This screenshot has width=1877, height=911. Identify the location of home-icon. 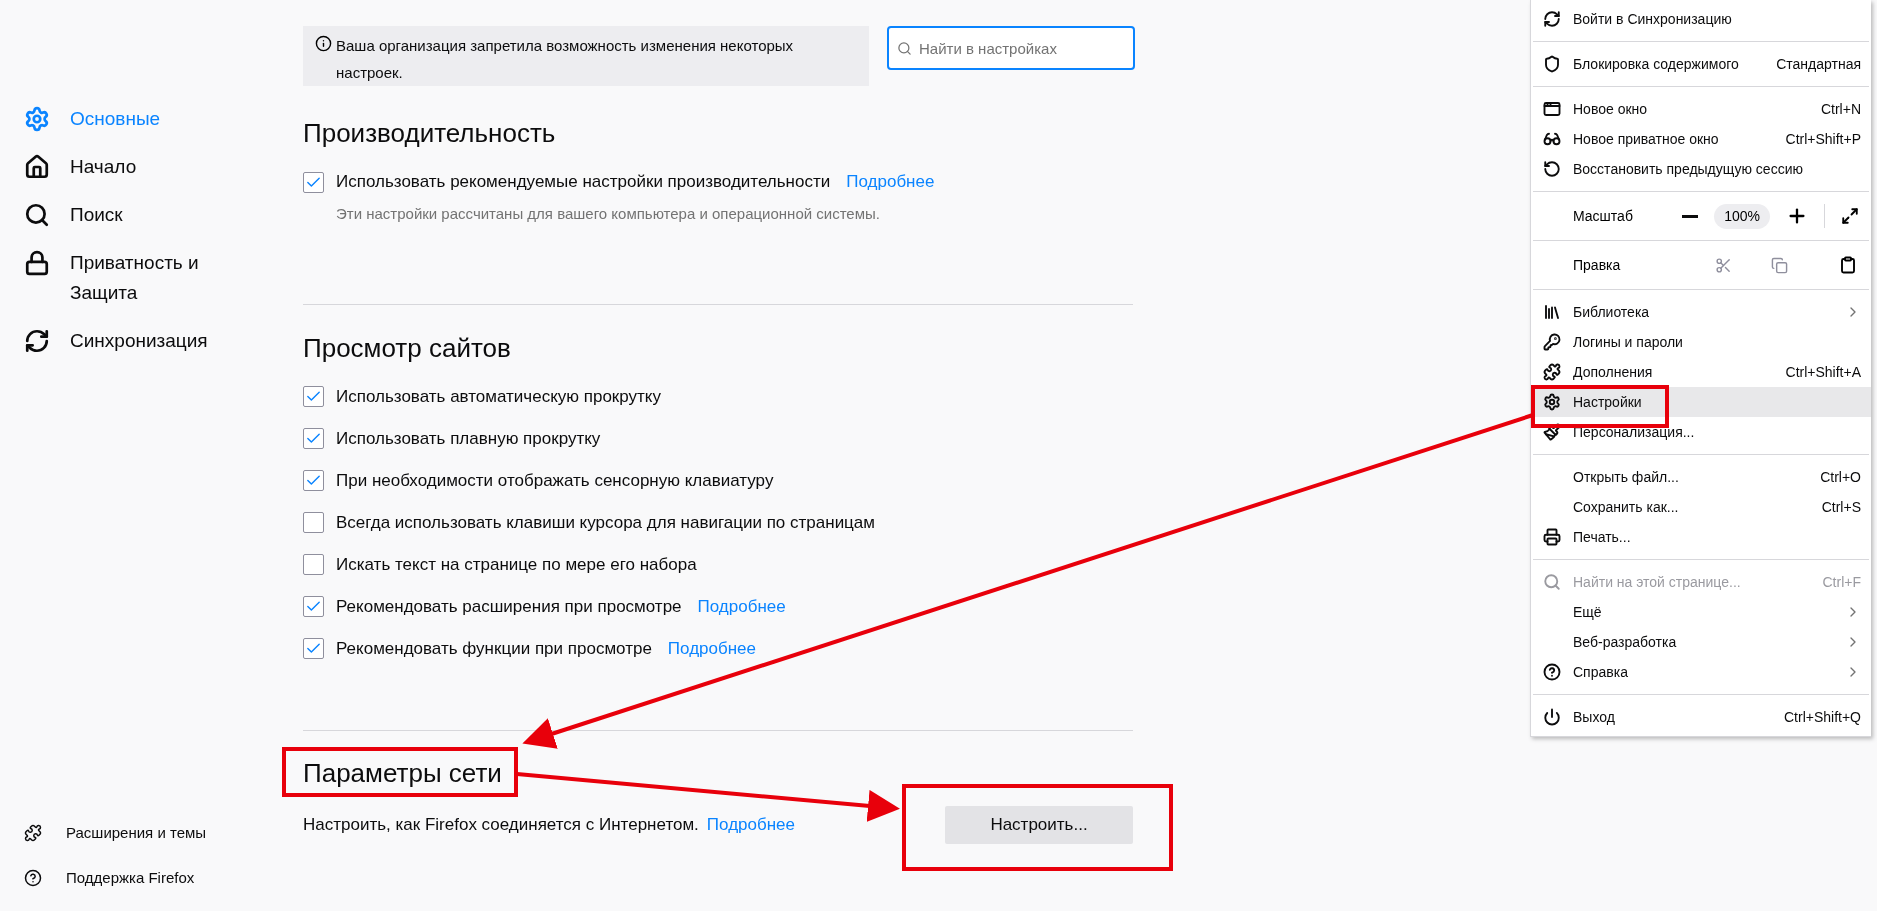
(37, 167).